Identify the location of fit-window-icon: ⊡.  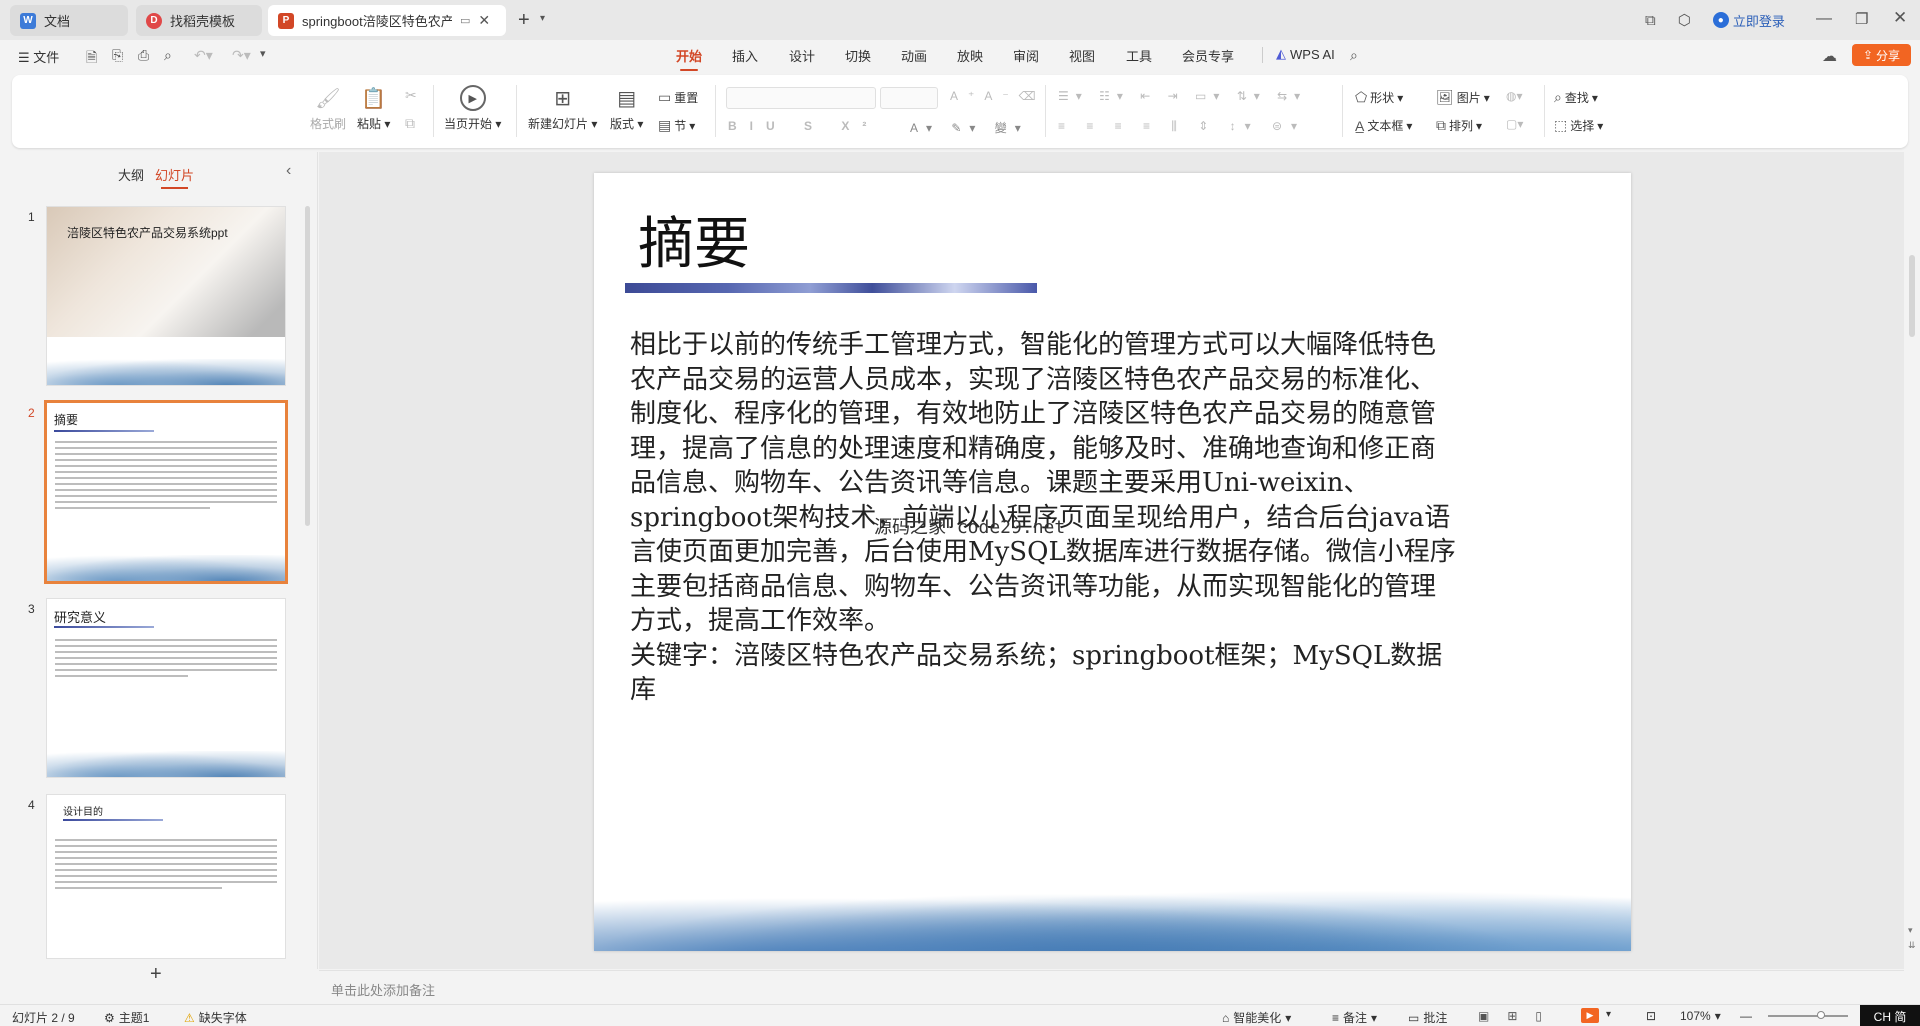
(1651, 1016).